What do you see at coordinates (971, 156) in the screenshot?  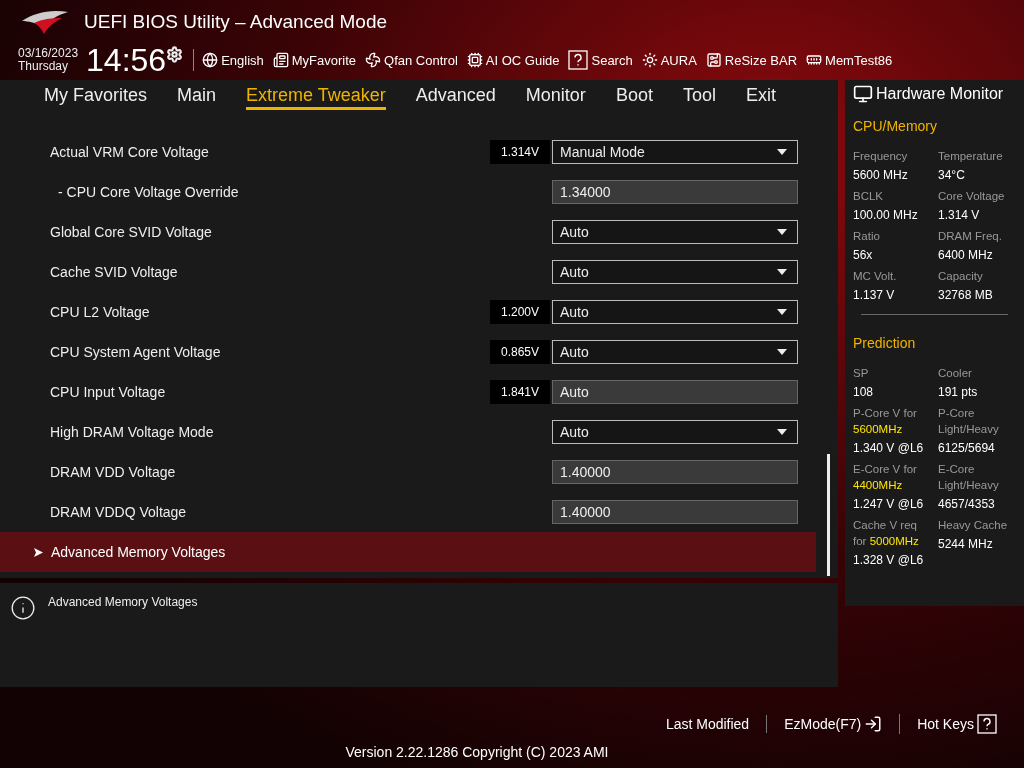 I see `stat-label: Temperature` at bounding box center [971, 156].